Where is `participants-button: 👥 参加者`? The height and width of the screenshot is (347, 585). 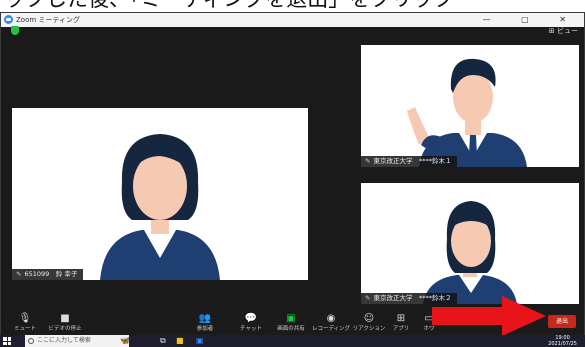
participants-button: 👥 参加者 is located at coordinates (205, 322).